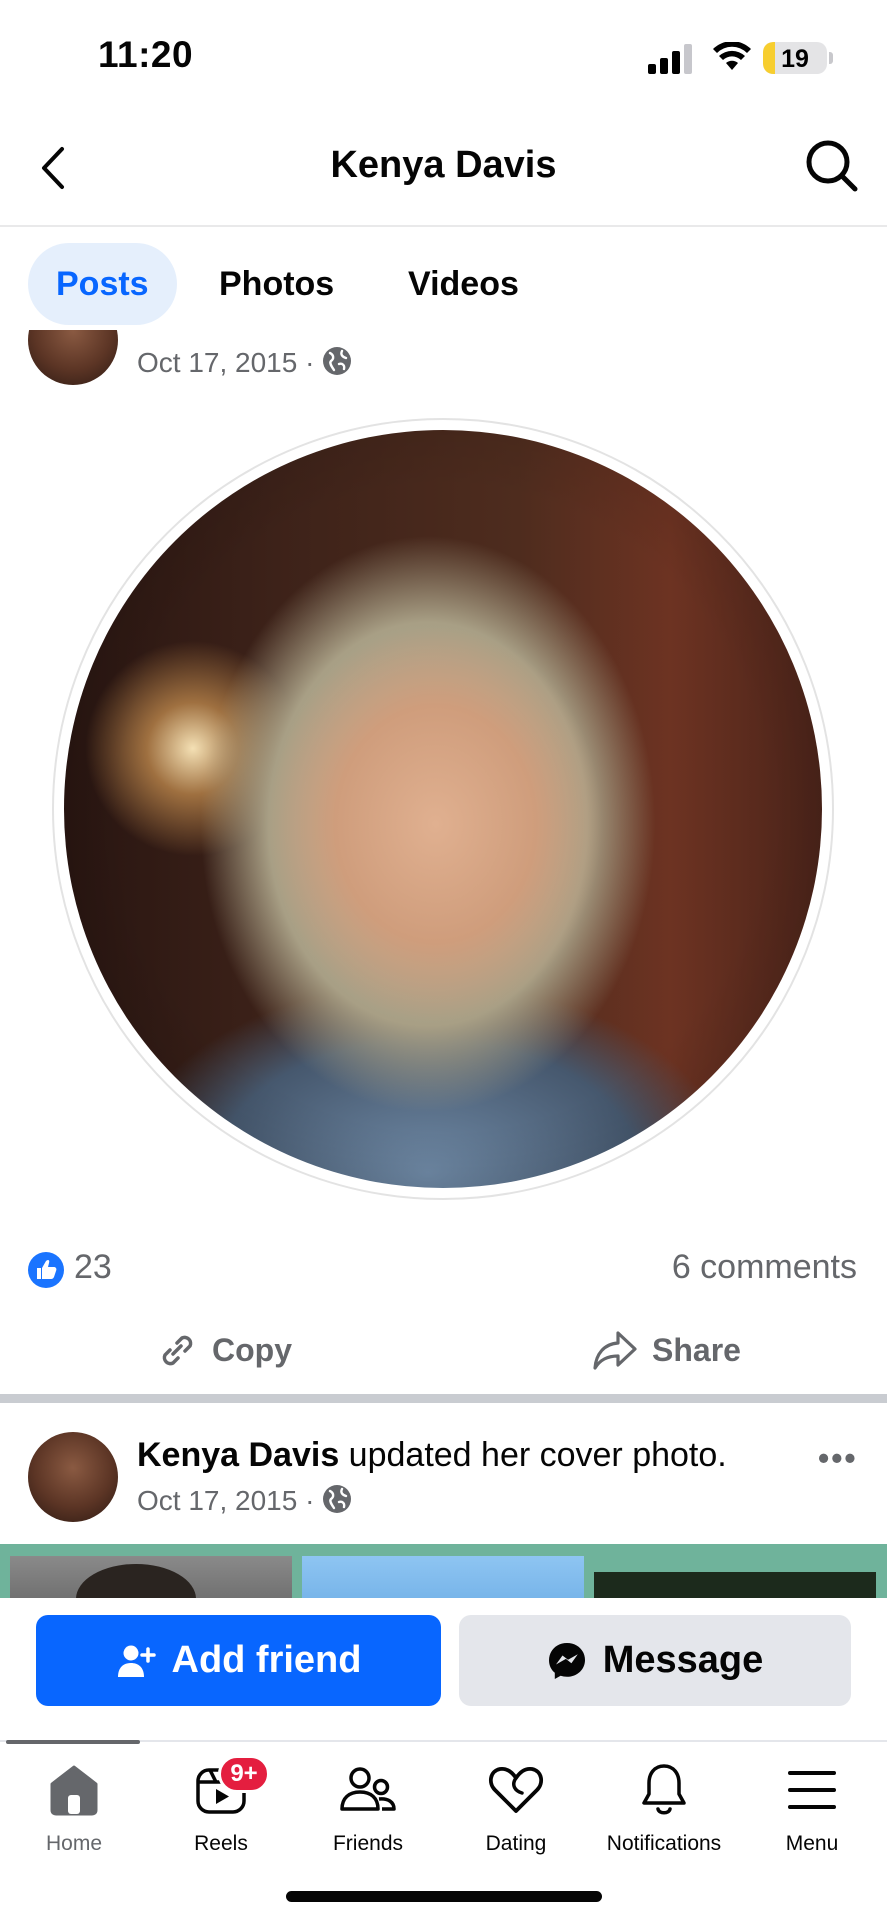  What do you see at coordinates (136, 1661) in the screenshot?
I see `add-friend-icon` at bounding box center [136, 1661].